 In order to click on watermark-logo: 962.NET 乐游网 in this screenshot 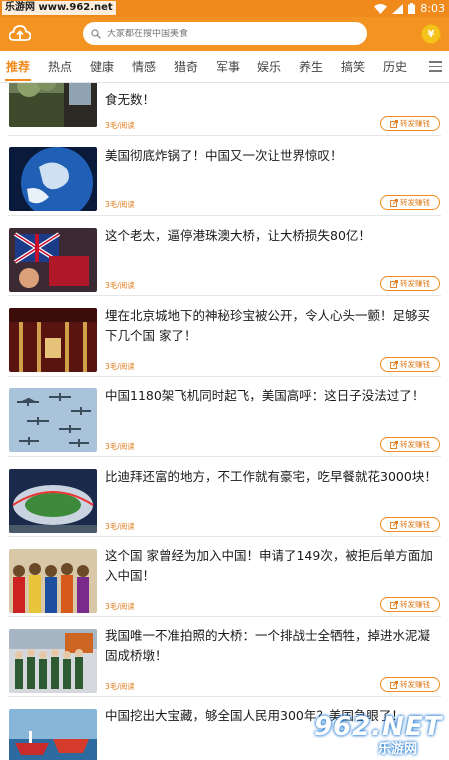, I will do `click(376, 733)`.